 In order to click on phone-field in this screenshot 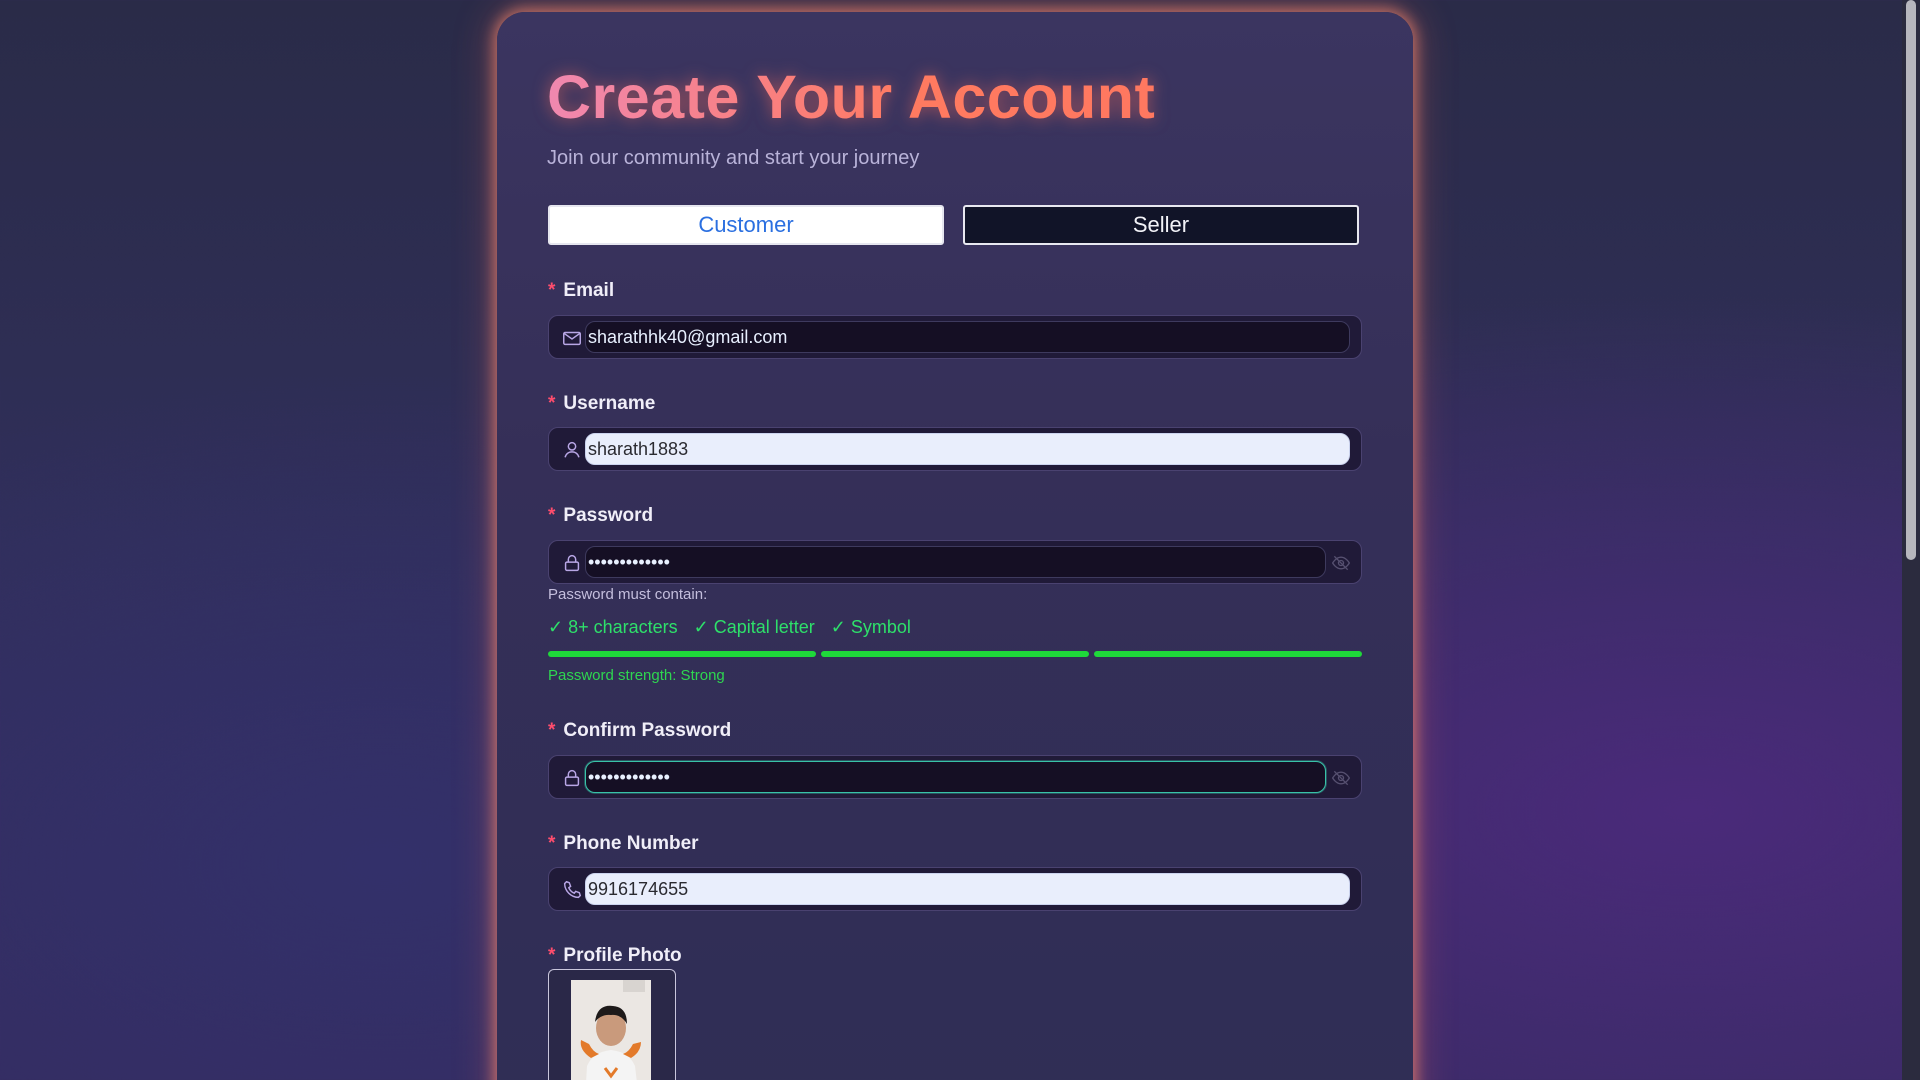, I will do `click(955, 889)`.